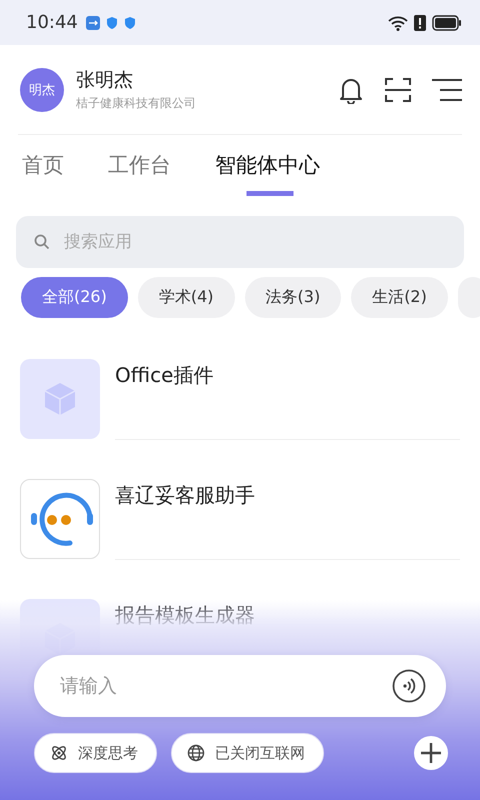  I want to click on search-bar: 搜索应用, so click(240, 242).